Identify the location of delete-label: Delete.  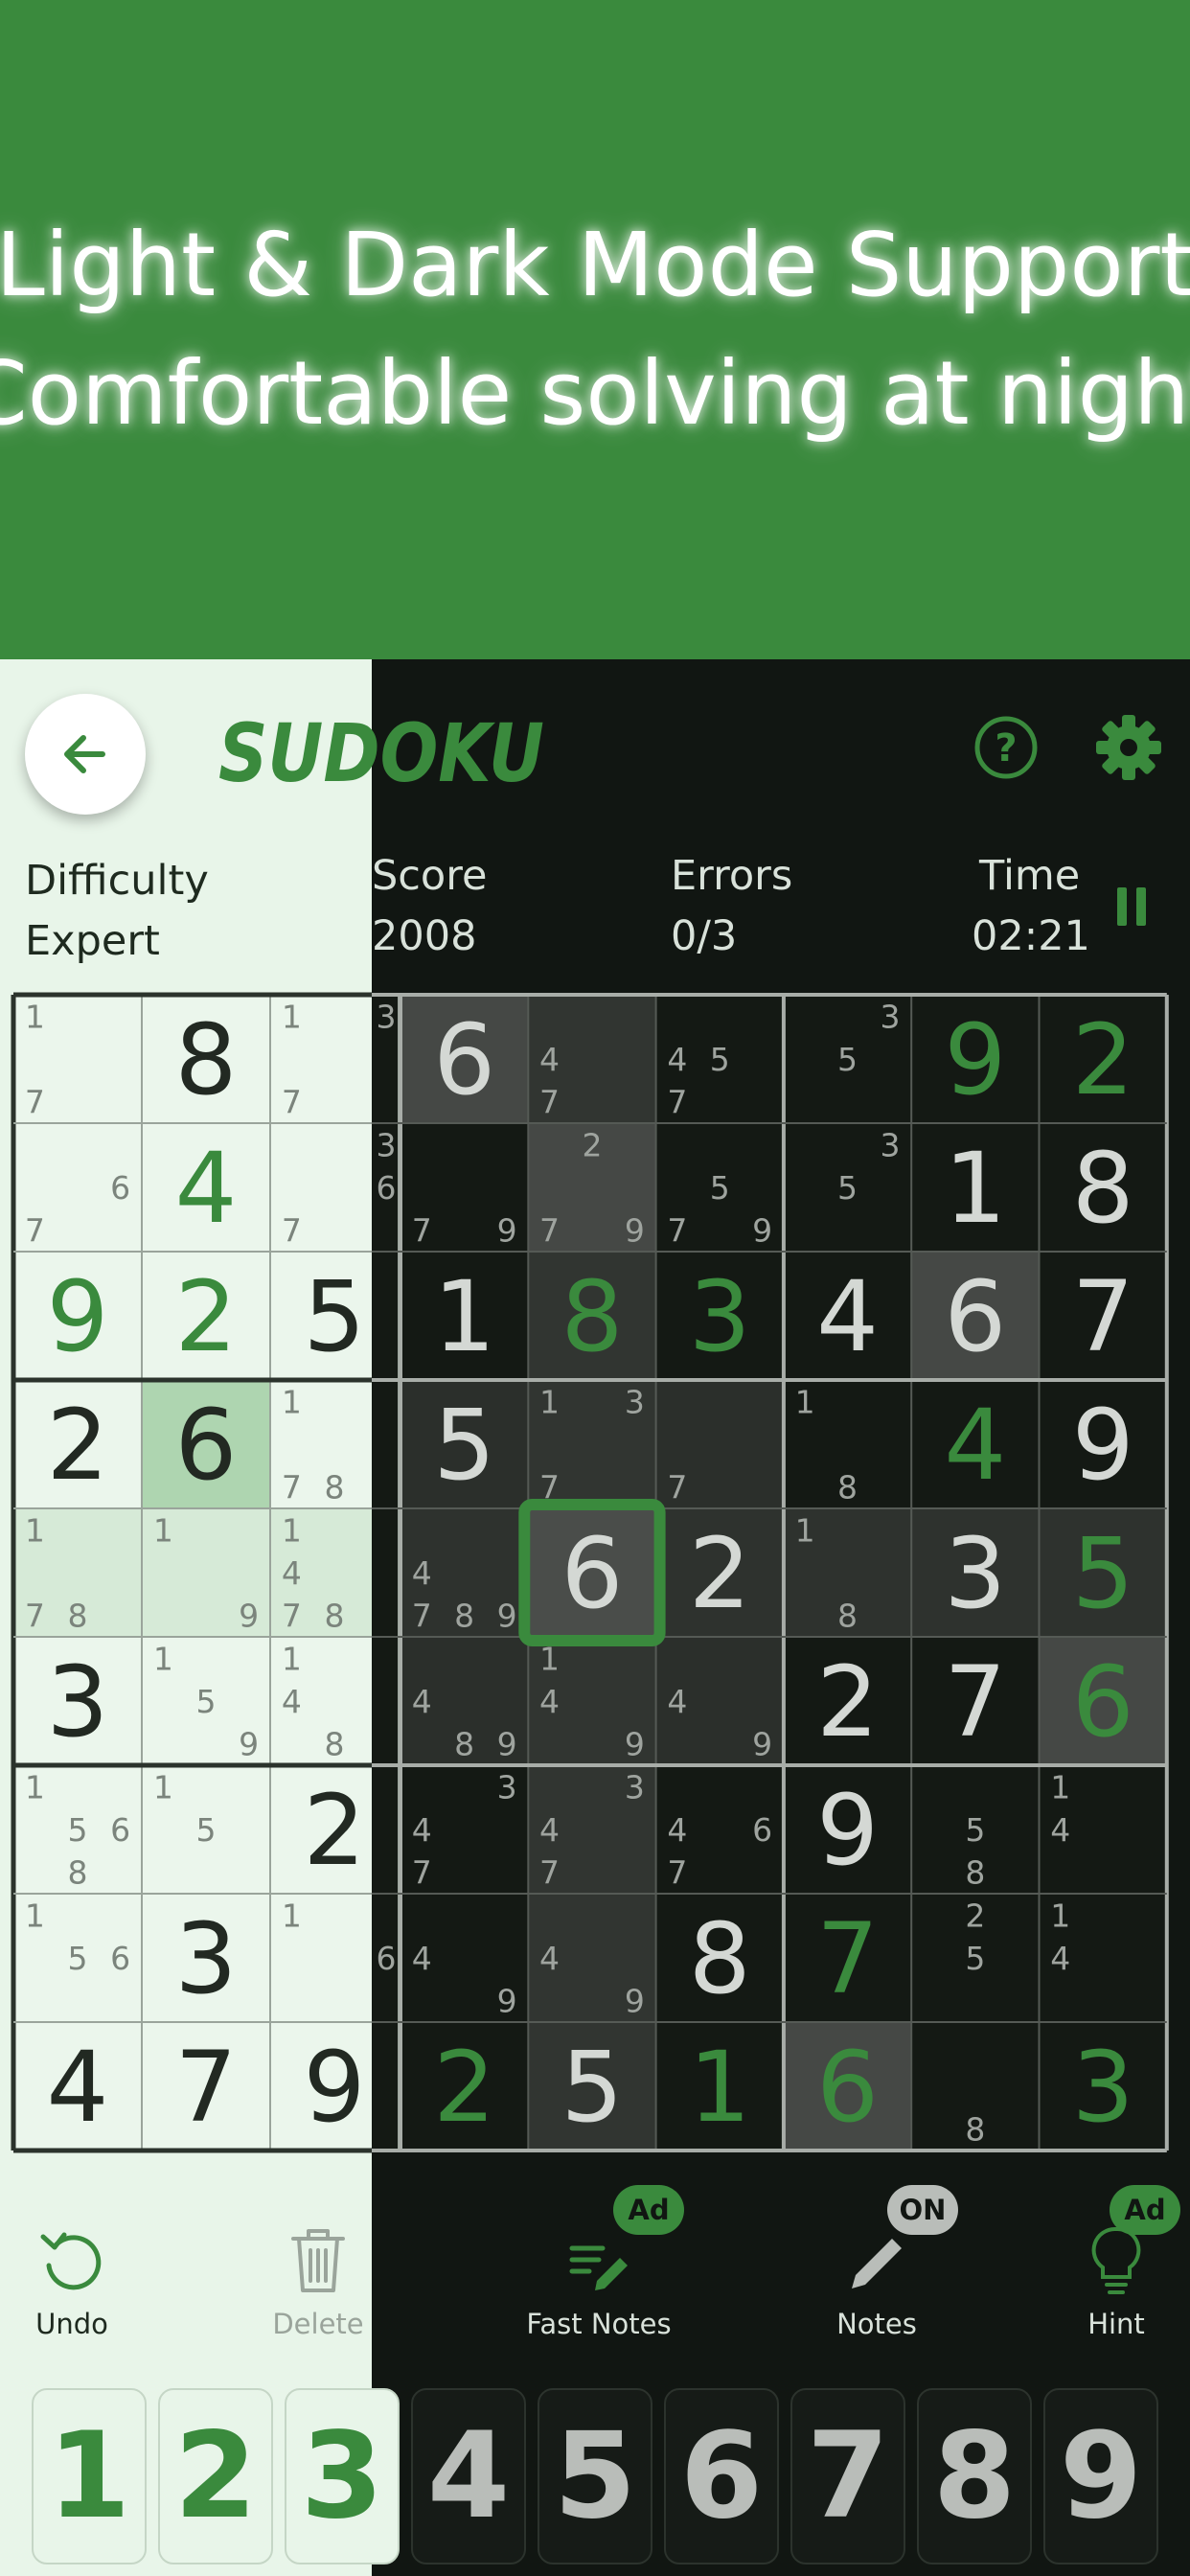
(318, 2324).